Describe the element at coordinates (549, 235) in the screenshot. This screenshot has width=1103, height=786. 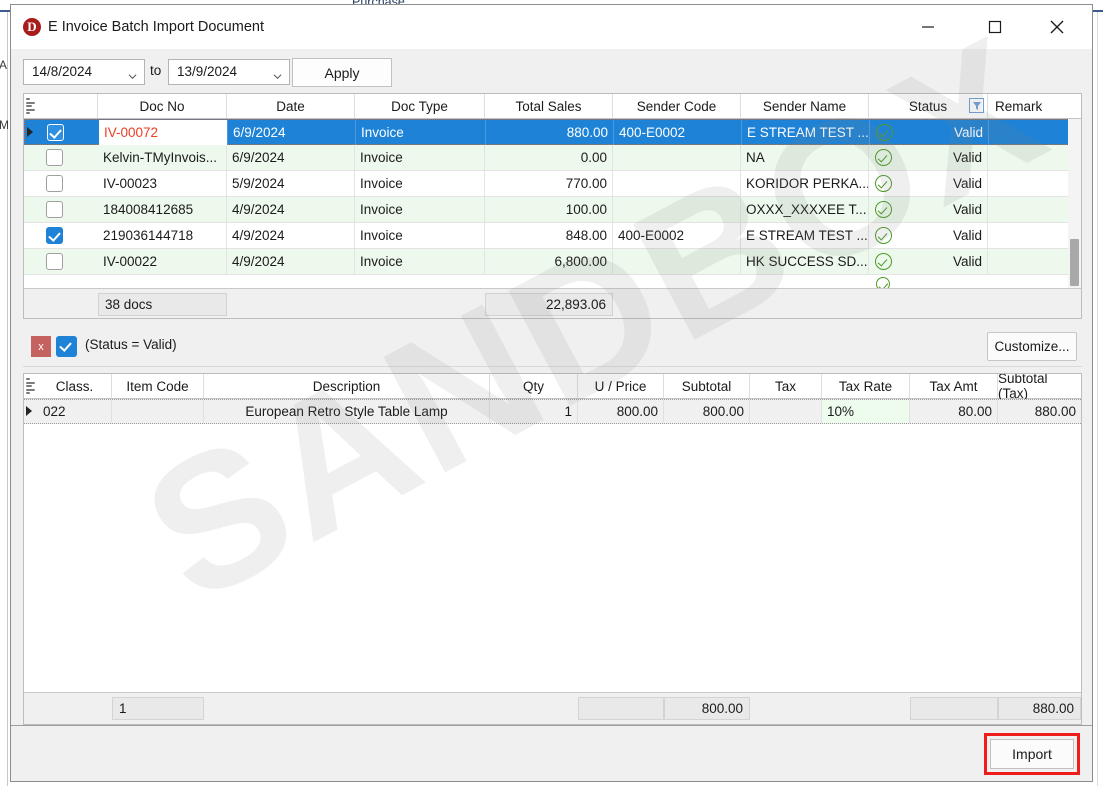
I see `cell-total-sales: 848.00` at that location.